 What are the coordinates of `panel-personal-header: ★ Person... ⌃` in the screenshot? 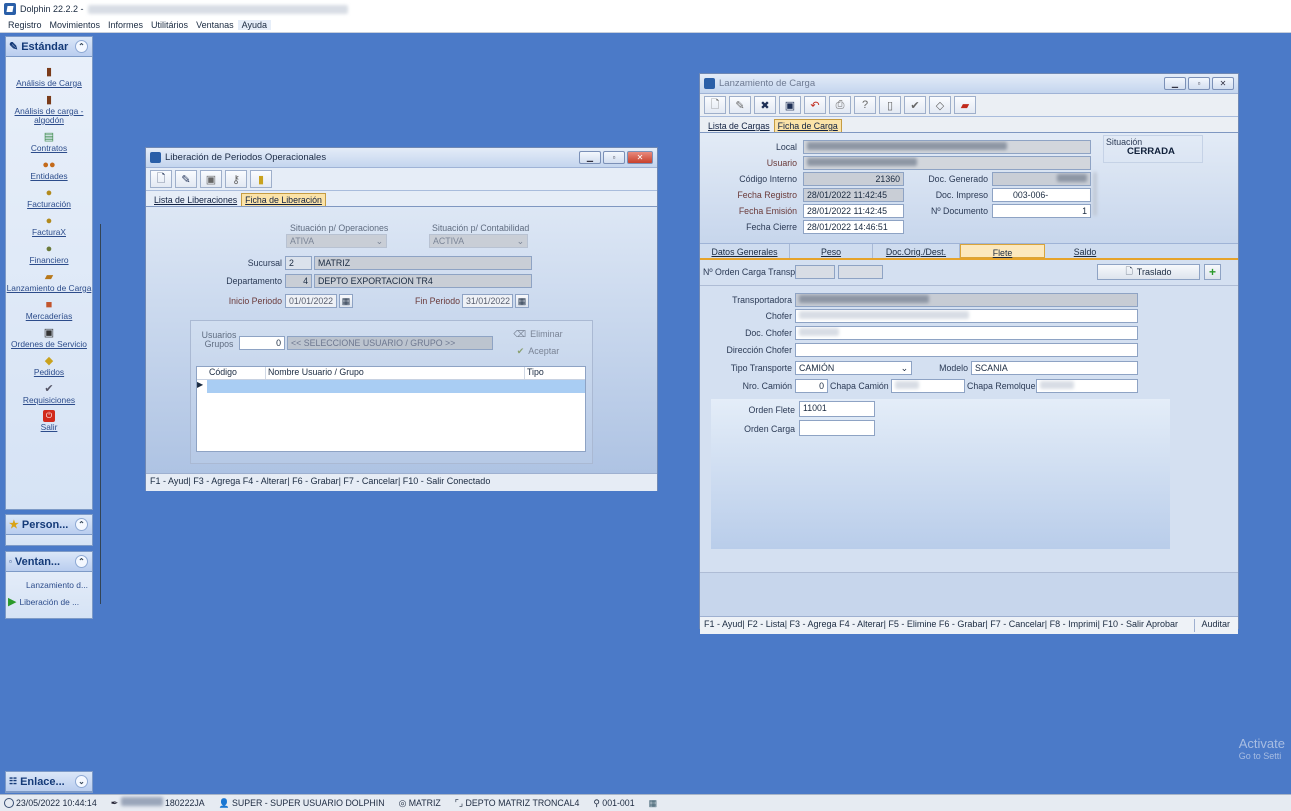 It's located at (49, 525).